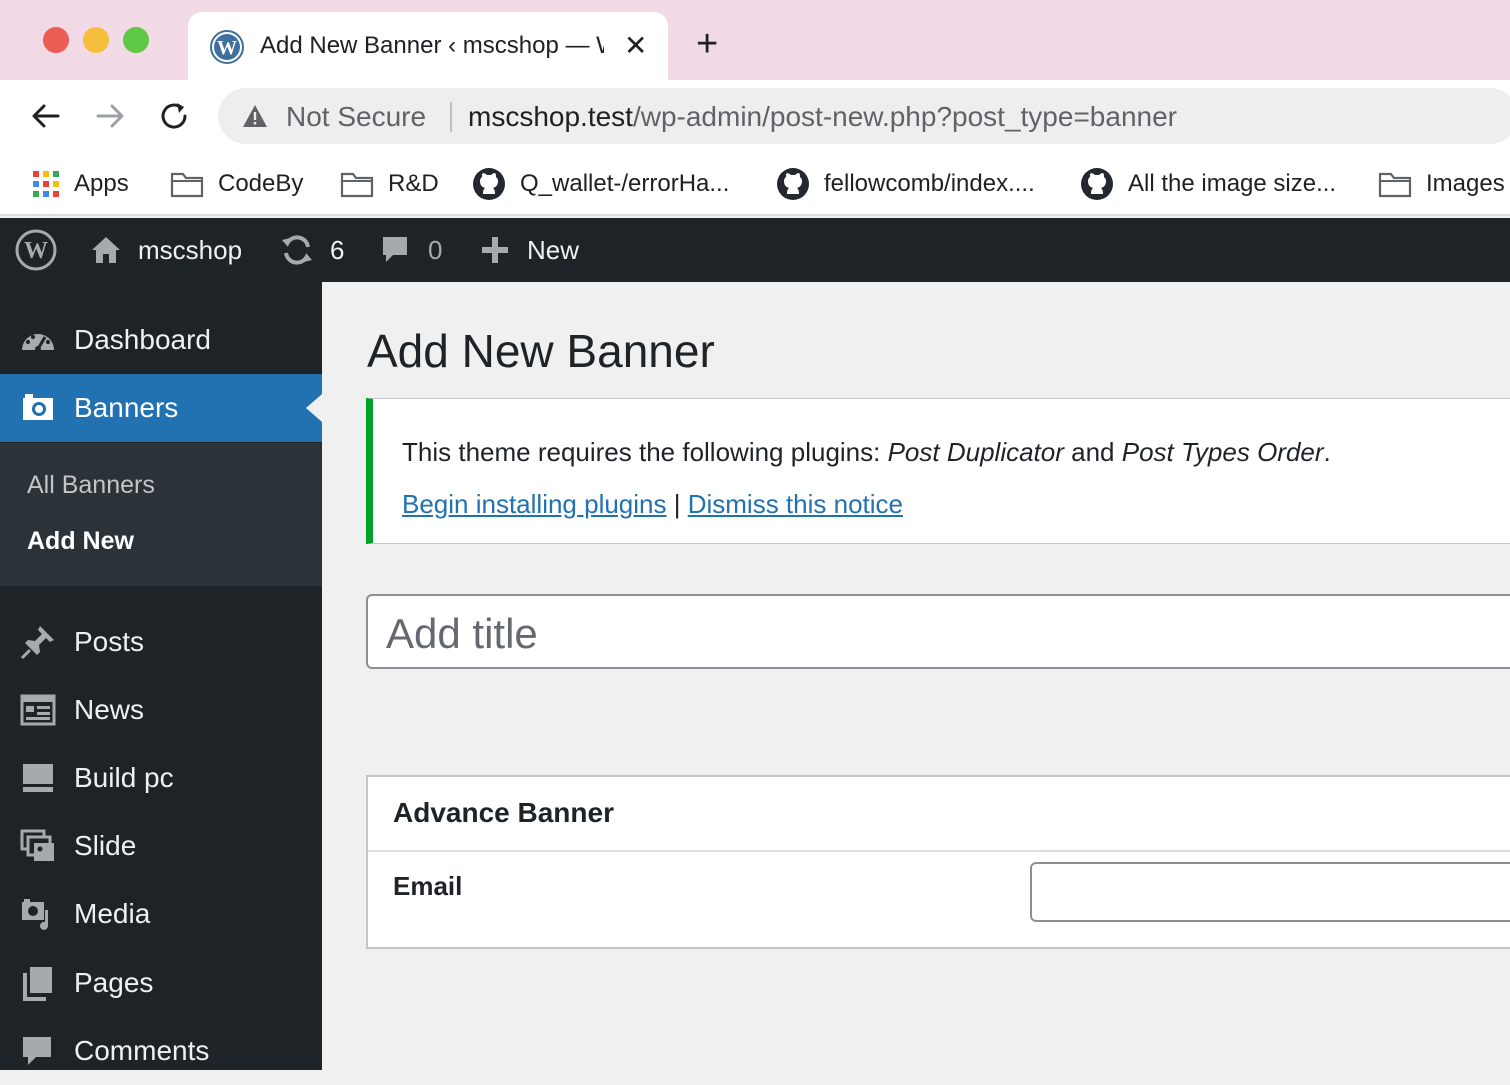 The width and height of the screenshot is (1510, 1085). I want to click on active-menu-arrow, so click(314, 408).